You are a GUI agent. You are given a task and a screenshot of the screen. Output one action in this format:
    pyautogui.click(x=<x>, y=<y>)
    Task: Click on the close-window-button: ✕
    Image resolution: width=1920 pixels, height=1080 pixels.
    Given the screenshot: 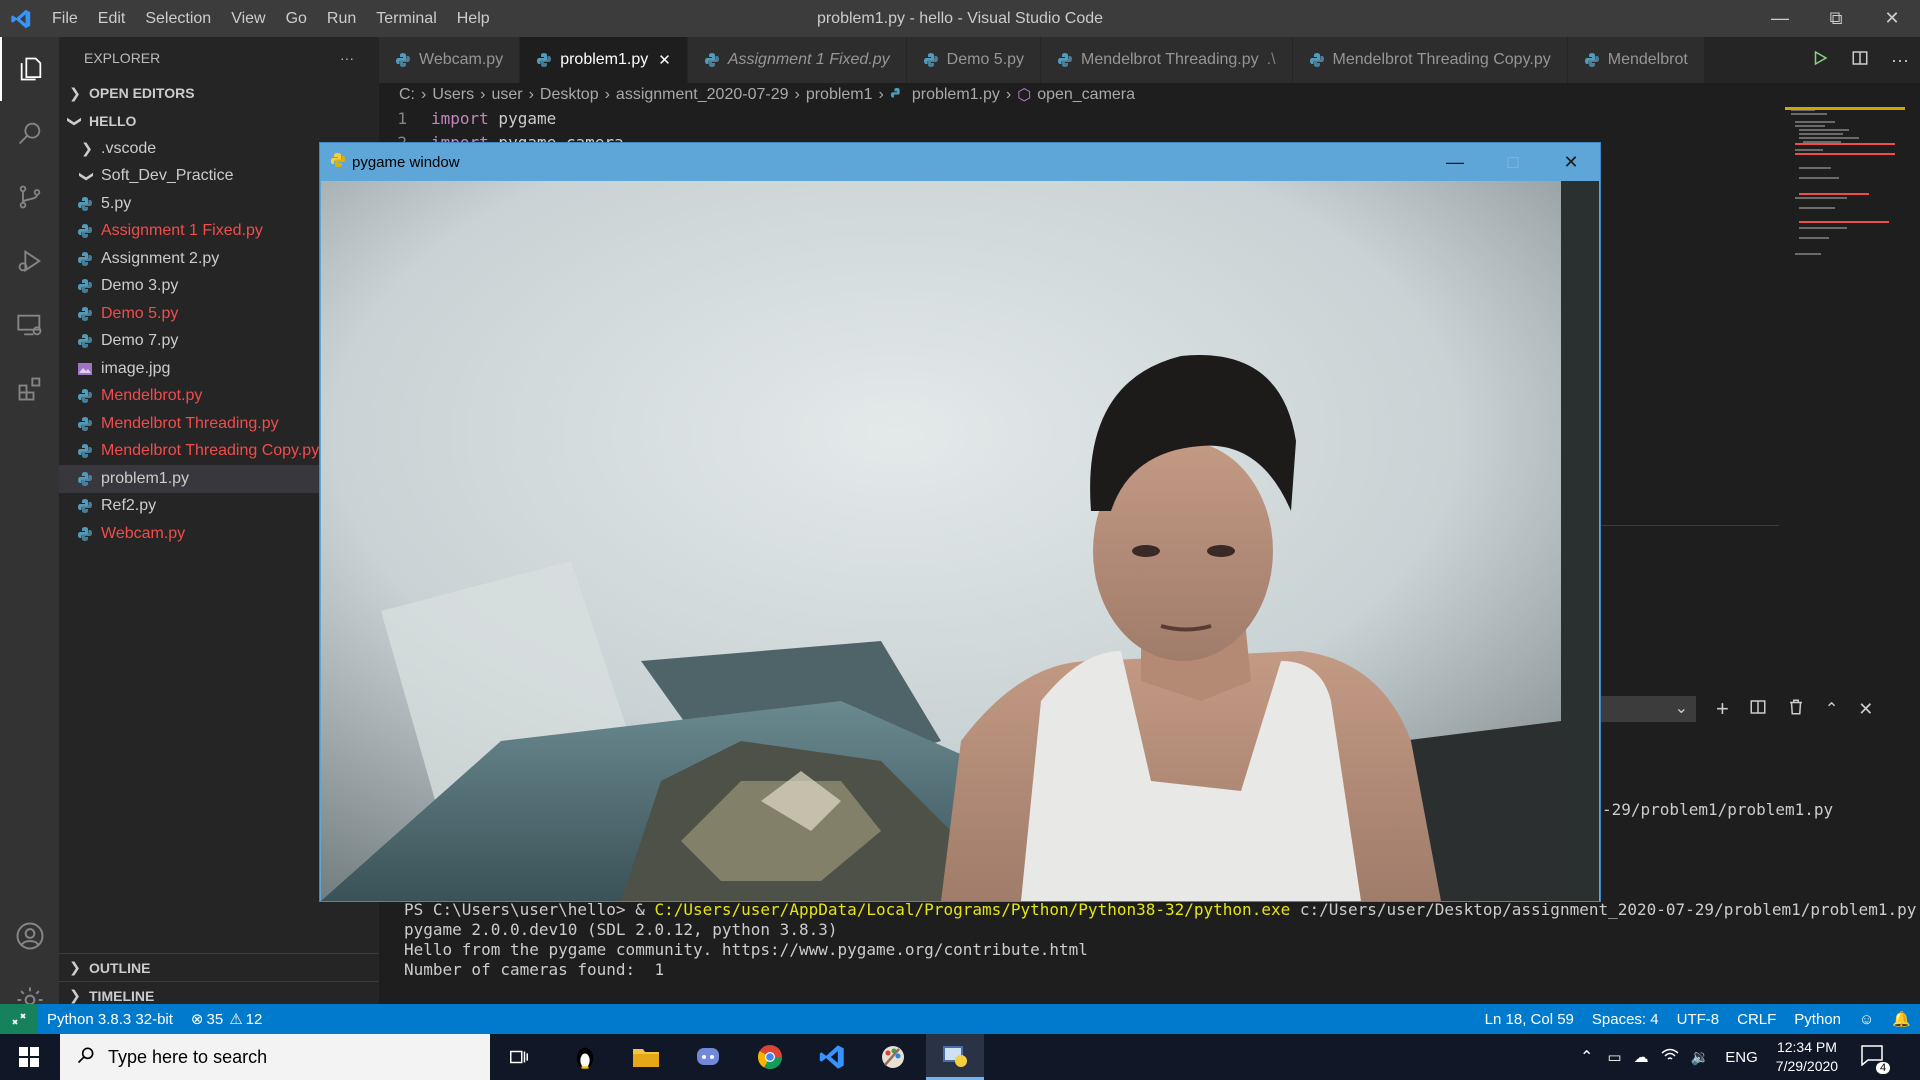 What is the action you would take?
    pyautogui.click(x=1892, y=18)
    